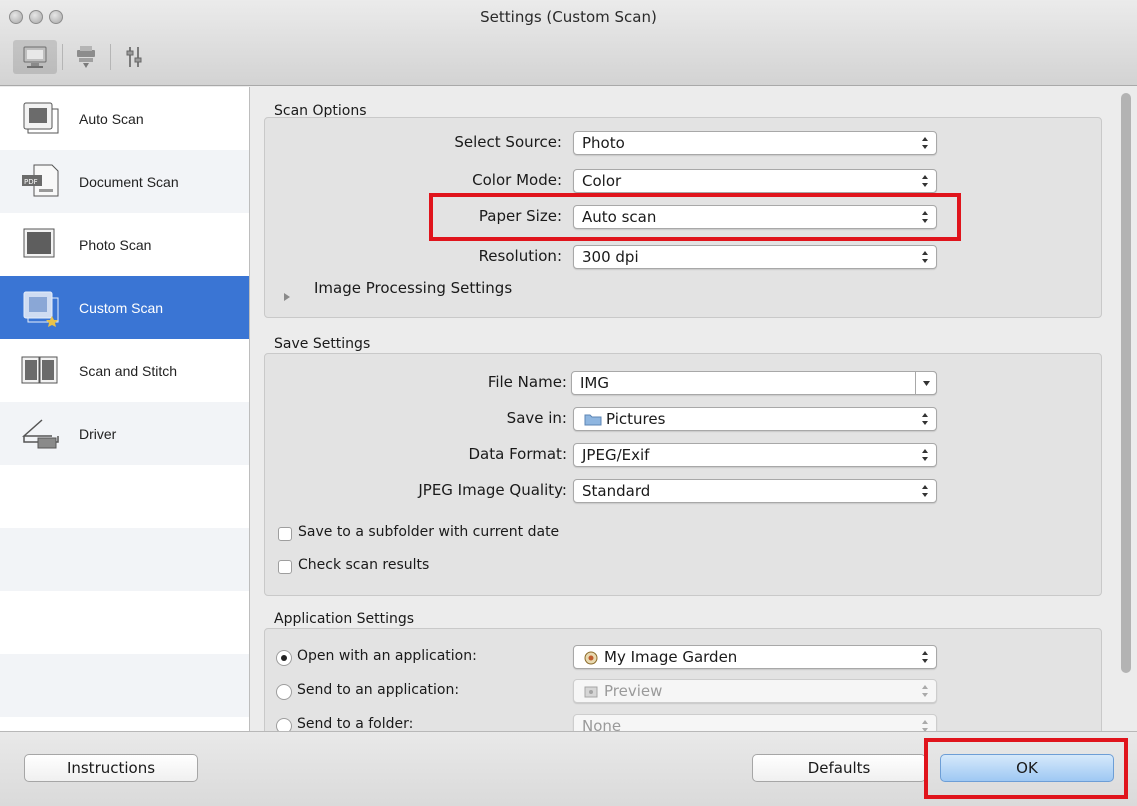  Describe the element at coordinates (111, 118) in the screenshot. I see `sidebar-item-label: Auto Scan` at that location.